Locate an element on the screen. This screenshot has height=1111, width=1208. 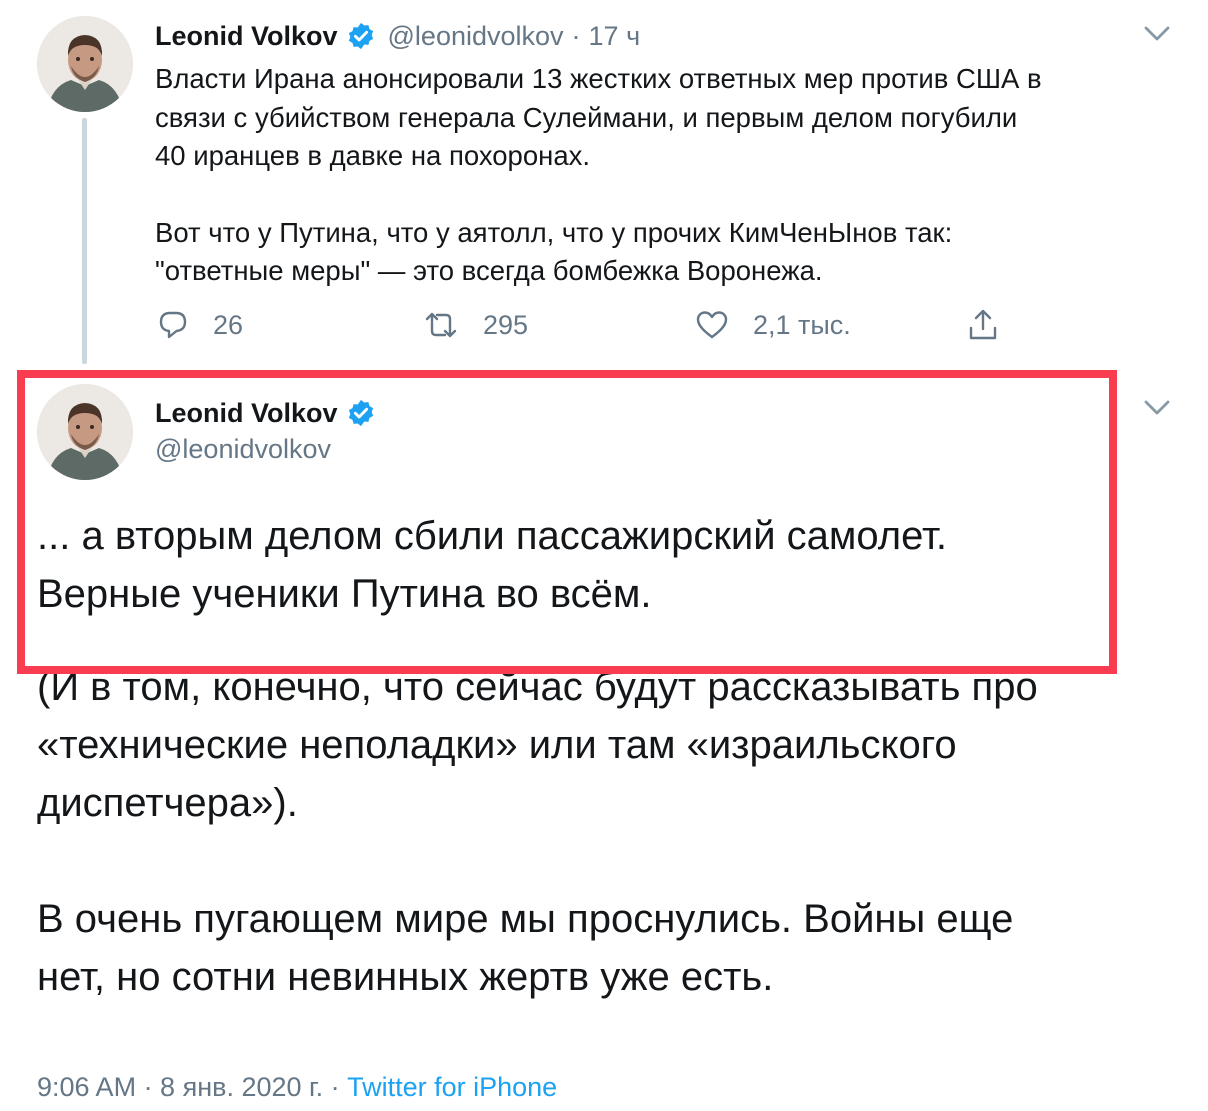
tweet-actions: 26 295 2,1 тыс. is located at coordinates (585, 325).